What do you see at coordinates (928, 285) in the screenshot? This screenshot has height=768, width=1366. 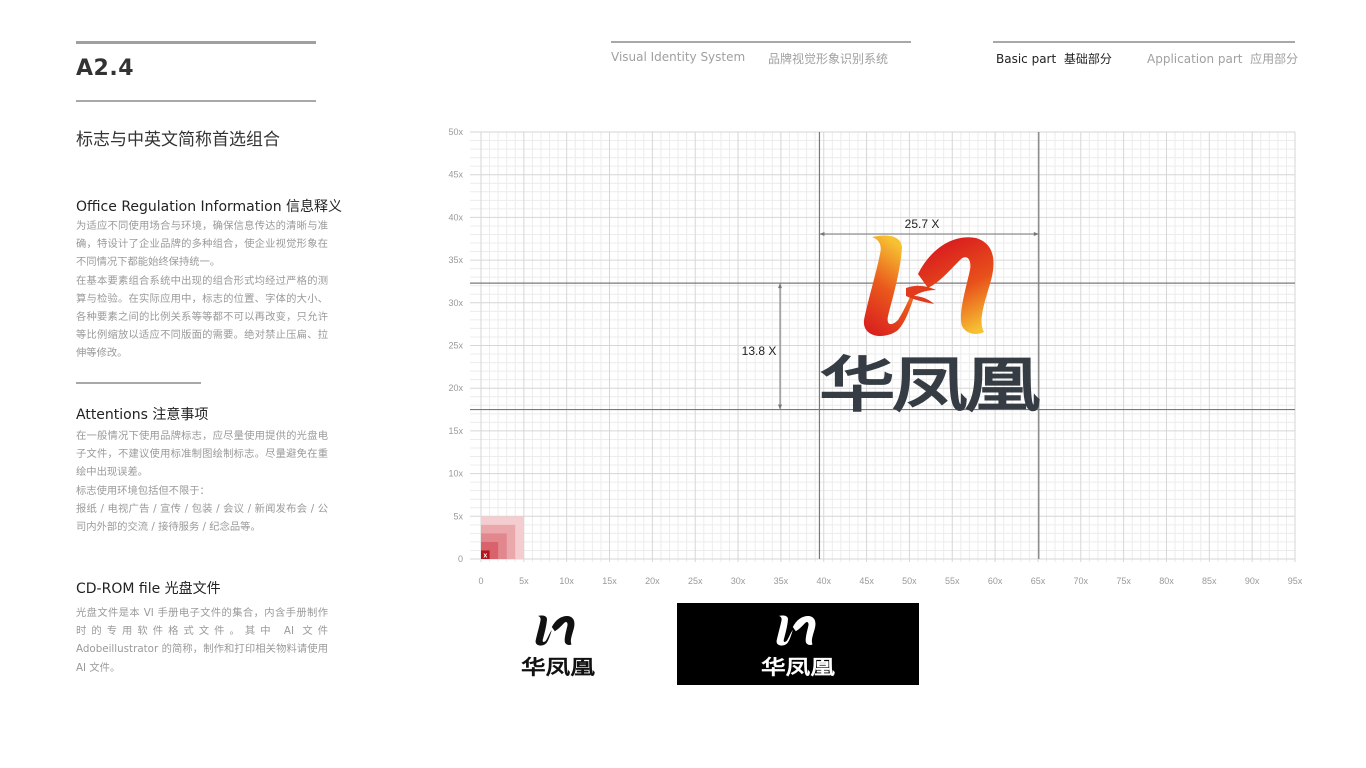 I see `logo-symbol` at bounding box center [928, 285].